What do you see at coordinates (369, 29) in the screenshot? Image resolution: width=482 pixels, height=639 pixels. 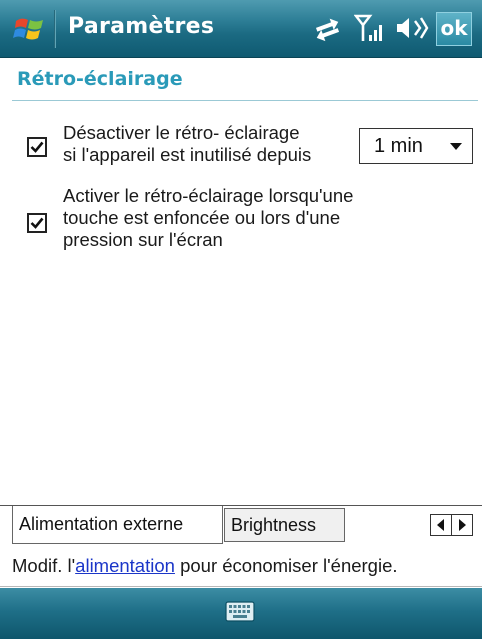 I see `signal-icon` at bounding box center [369, 29].